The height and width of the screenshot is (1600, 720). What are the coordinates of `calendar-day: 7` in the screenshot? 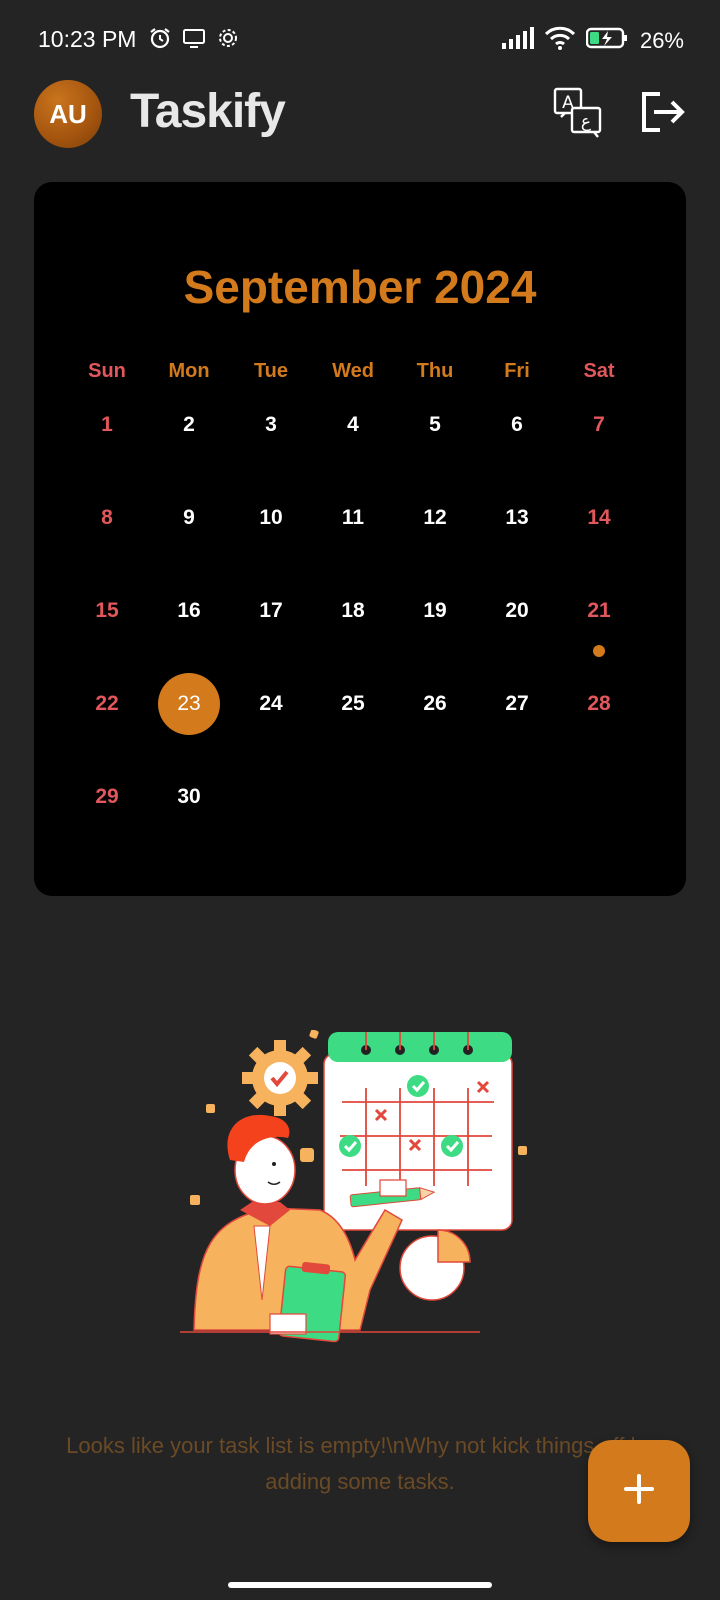 It's located at (599, 425).